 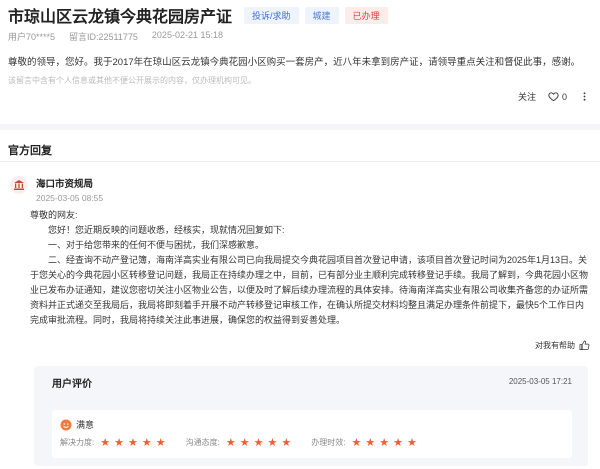 I want to click on more-button, so click(x=584, y=96).